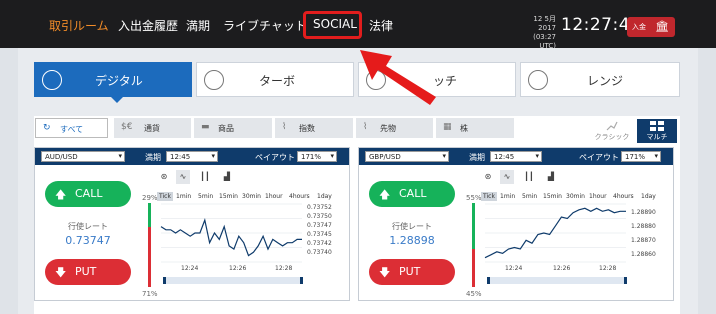  I want to click on category-all: ↻ すべて, so click(71, 128).